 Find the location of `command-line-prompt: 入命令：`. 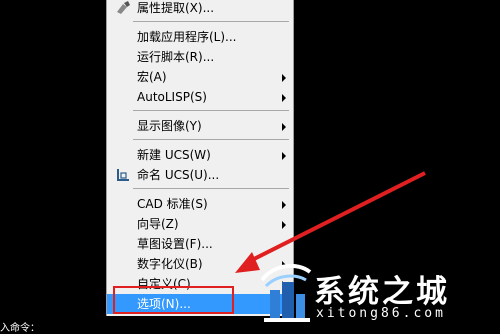

command-line-prompt: 入命令： is located at coordinates (20, 328).